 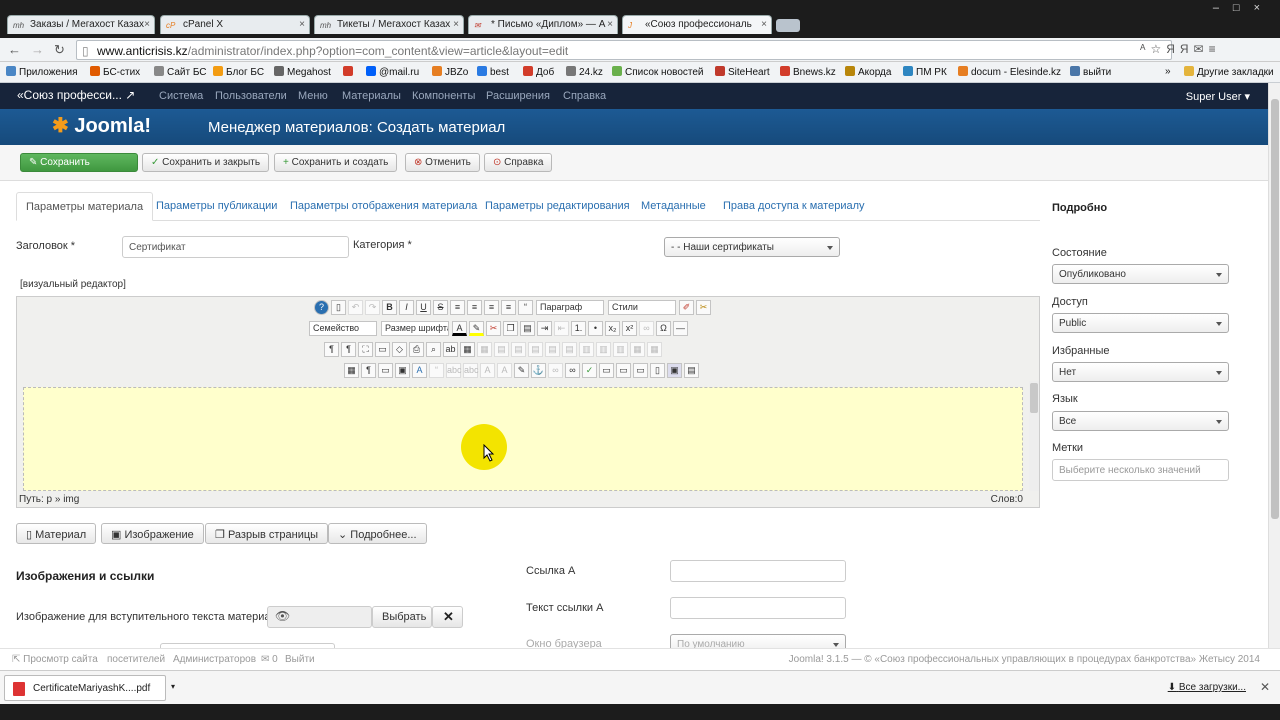 What do you see at coordinates (382, 349) in the screenshot?
I see `preview-icon: ▭` at bounding box center [382, 349].